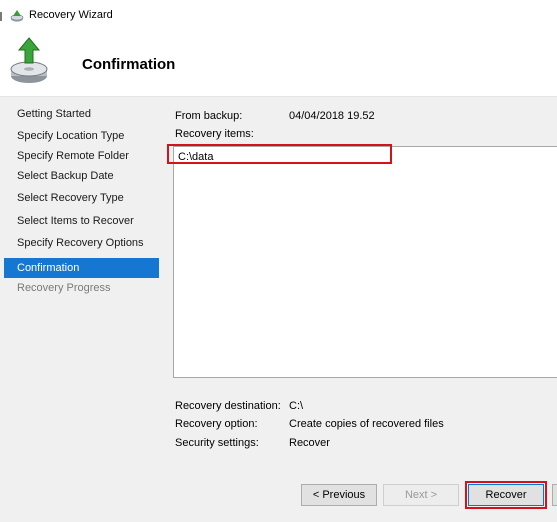 The height and width of the screenshot is (522, 557). What do you see at coordinates (81, 268) in the screenshot?
I see `step-confirmation: Confirmation` at bounding box center [81, 268].